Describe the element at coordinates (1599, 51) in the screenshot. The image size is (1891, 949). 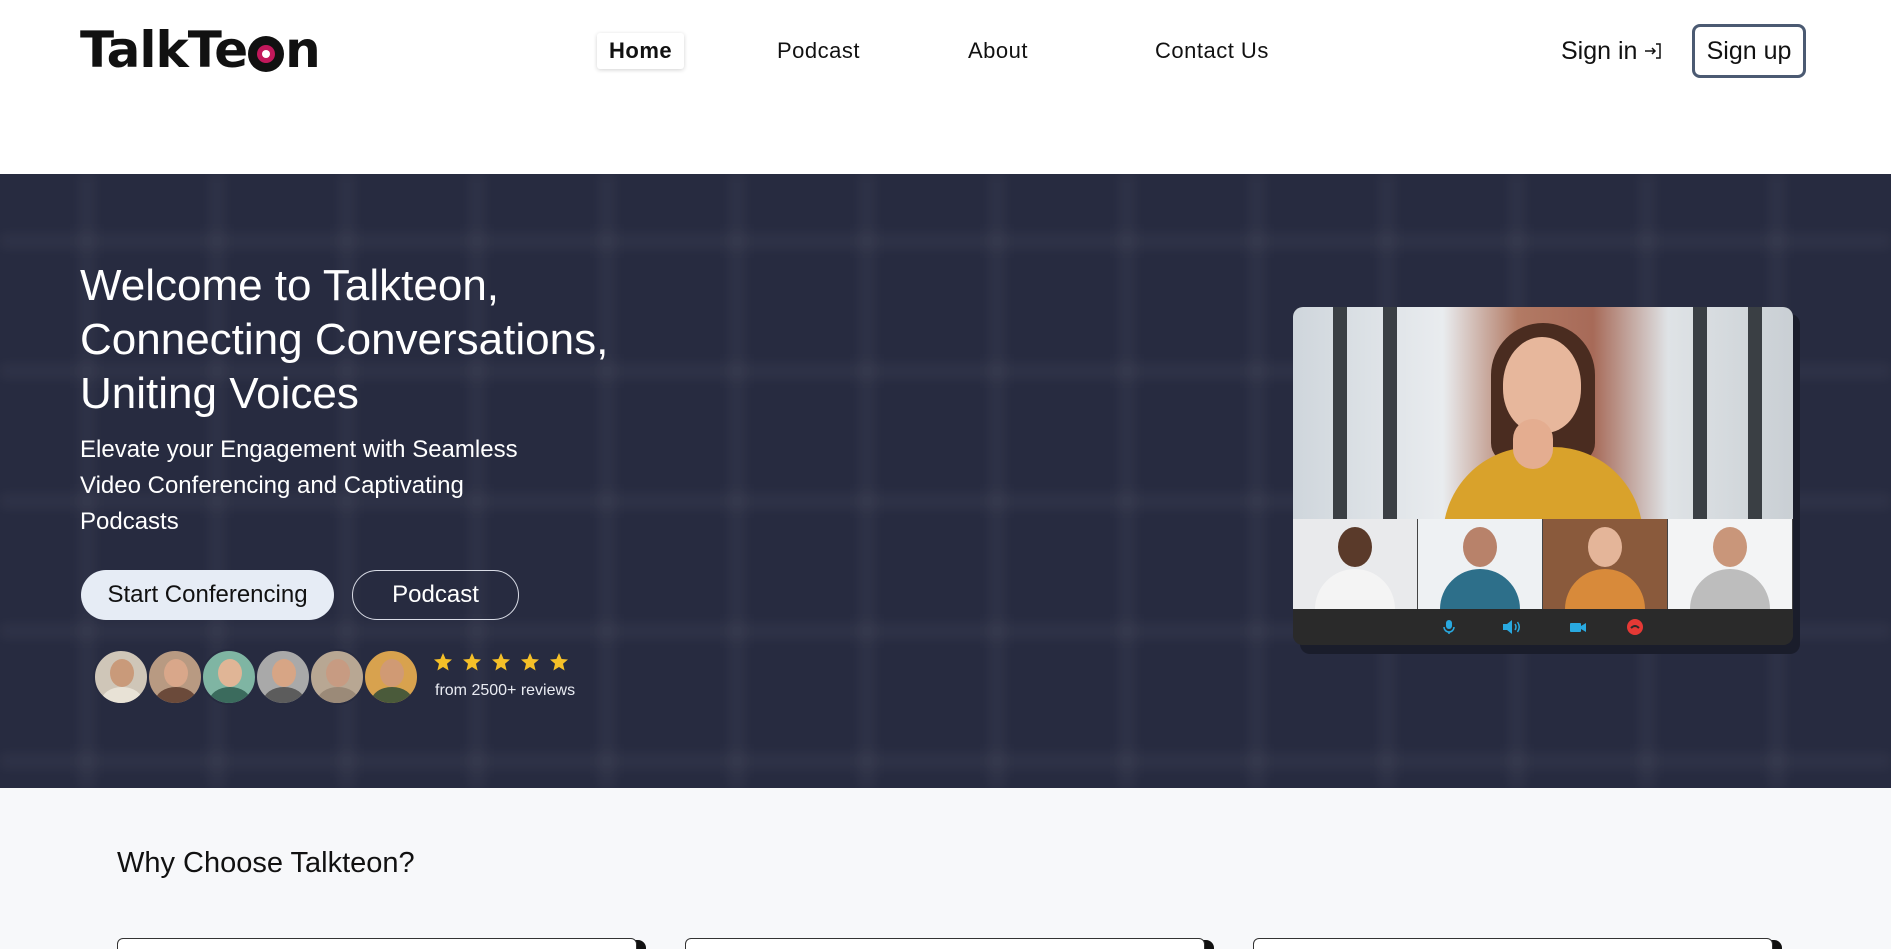
I see `sign-in-label: Sign in` at that location.